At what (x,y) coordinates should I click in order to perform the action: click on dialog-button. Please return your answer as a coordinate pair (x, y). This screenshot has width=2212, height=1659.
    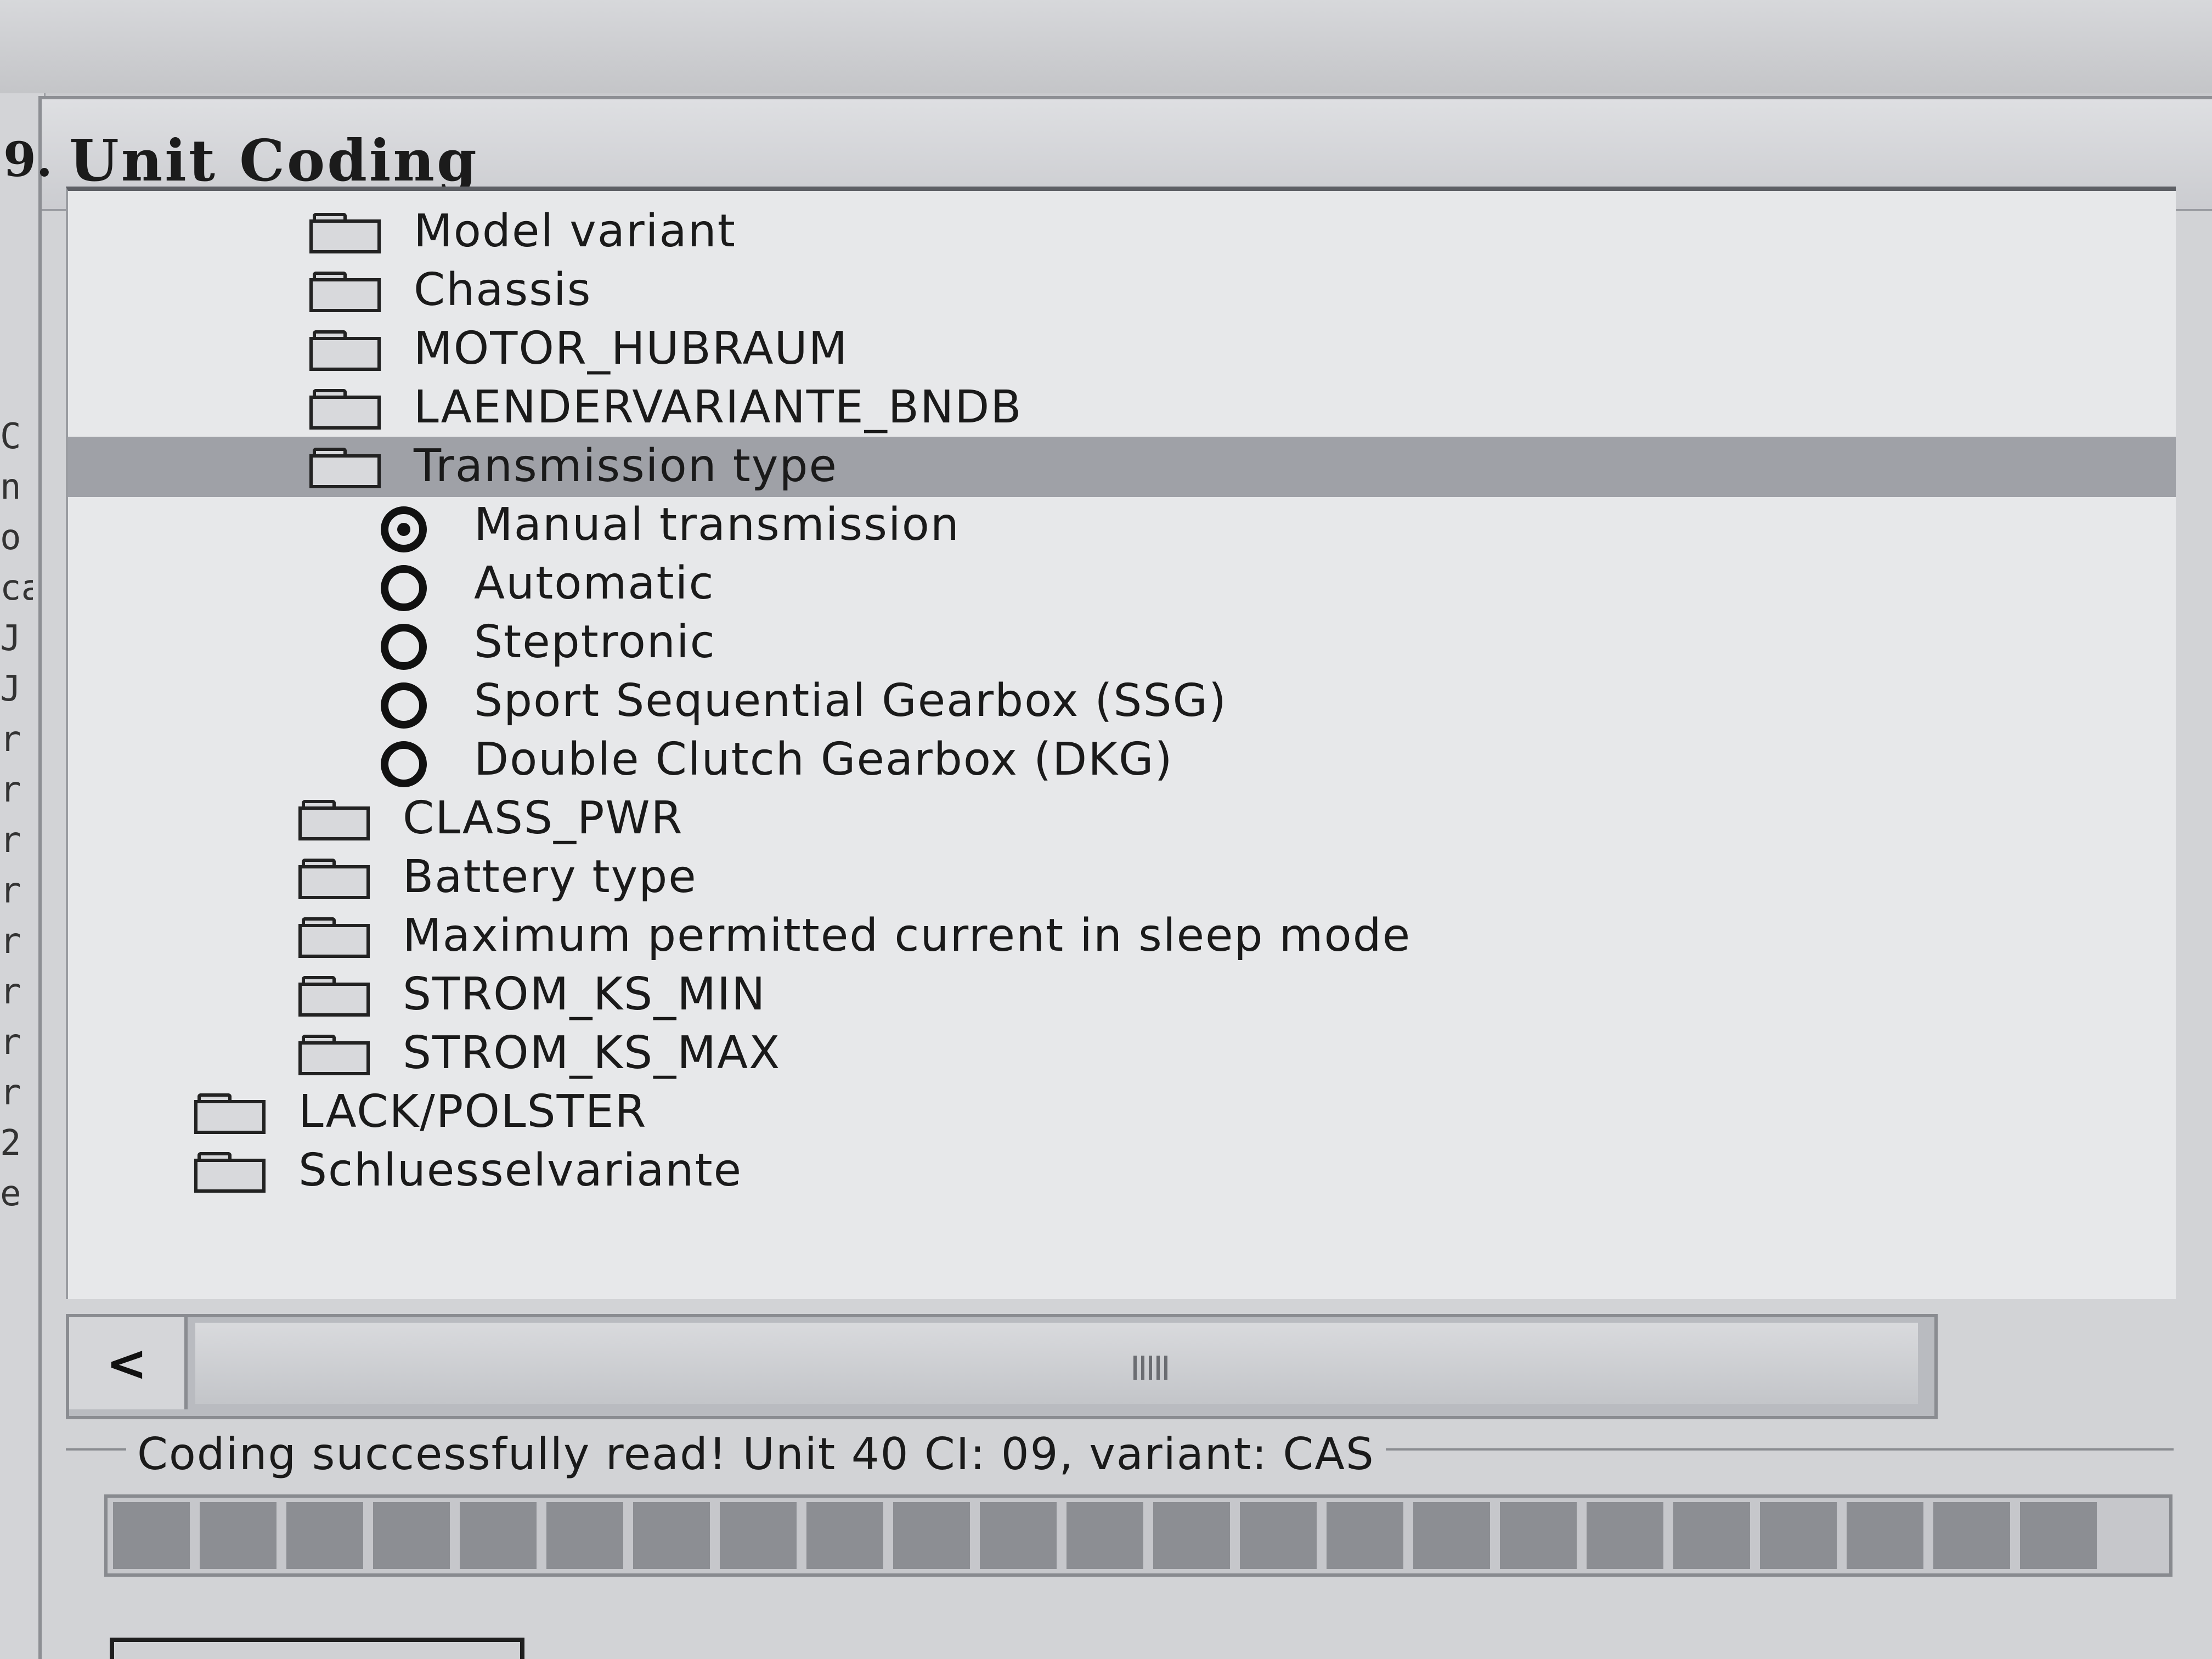
    Looking at the image, I should click on (317, 1648).